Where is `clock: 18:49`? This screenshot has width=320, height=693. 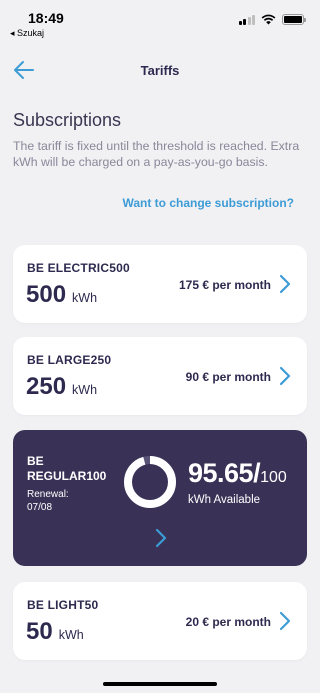 clock: 18:49 is located at coordinates (46, 18).